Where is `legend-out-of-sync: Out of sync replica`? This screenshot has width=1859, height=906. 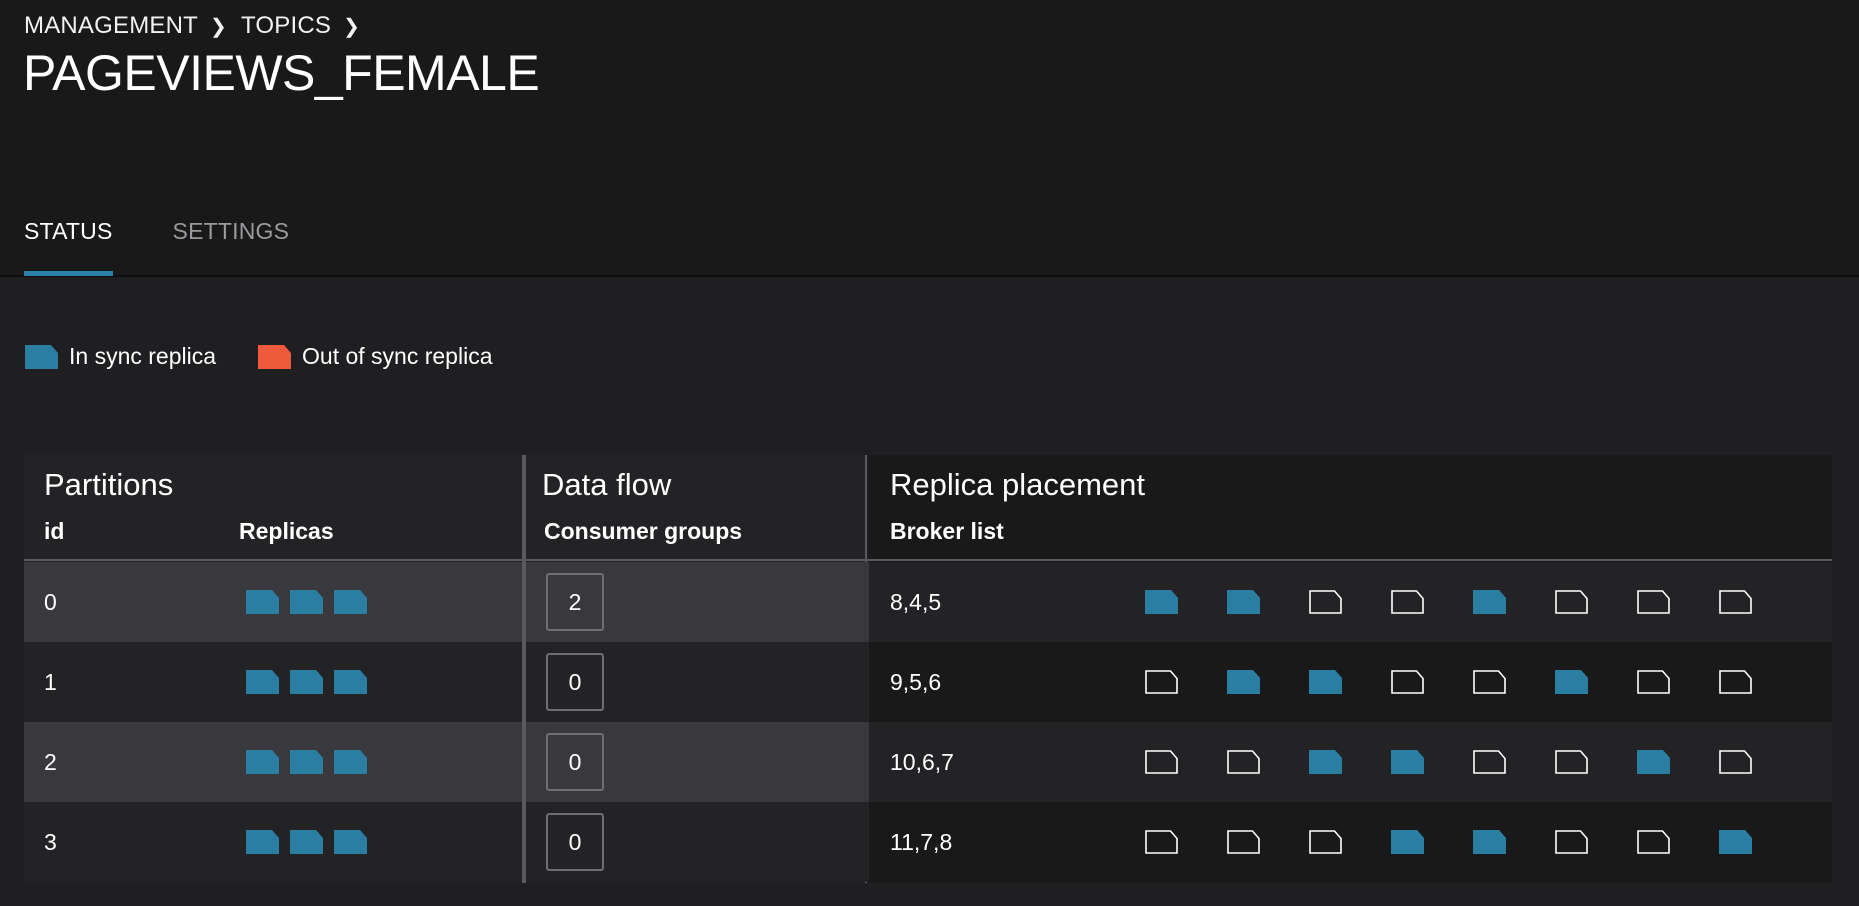
legend-out-of-sync: Out of sync replica is located at coordinates (375, 356).